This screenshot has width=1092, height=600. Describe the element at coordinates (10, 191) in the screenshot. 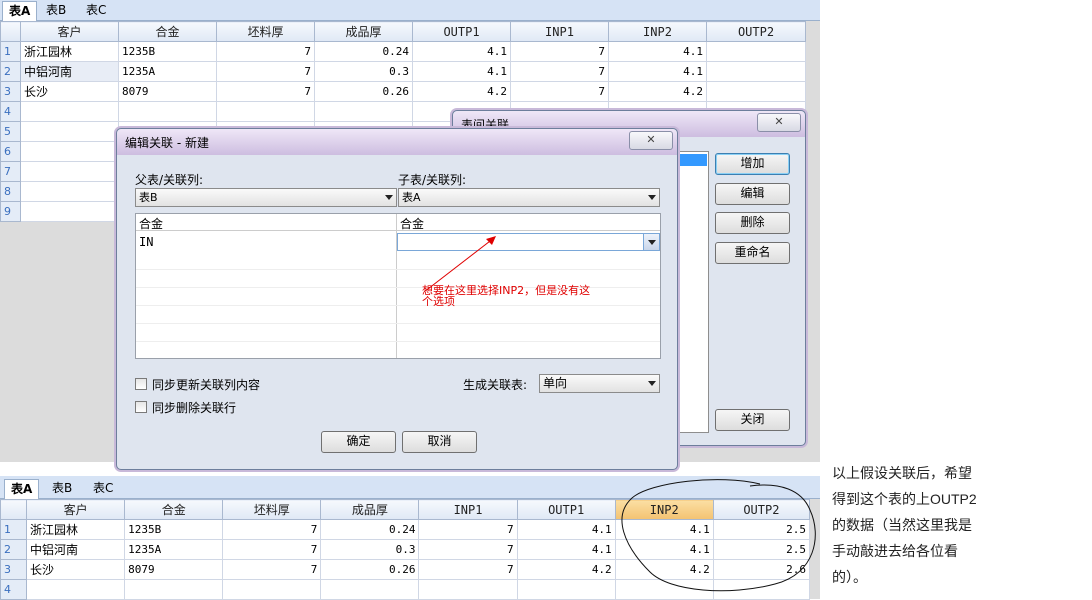

I see `row-number: 8` at that location.